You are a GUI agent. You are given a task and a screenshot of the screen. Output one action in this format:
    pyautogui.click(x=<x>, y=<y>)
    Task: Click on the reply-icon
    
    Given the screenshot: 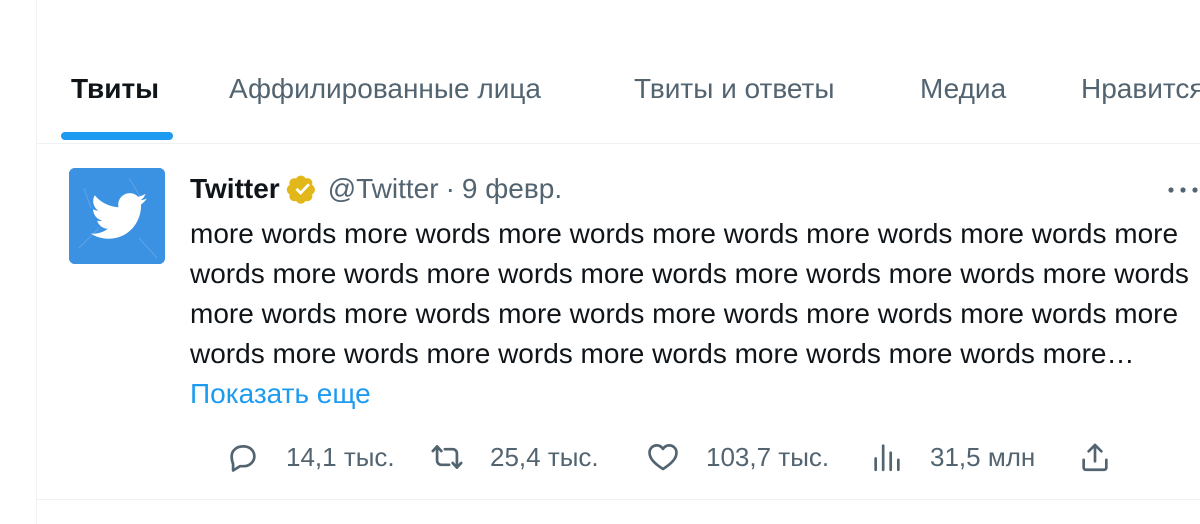 What is the action you would take?
    pyautogui.click(x=243, y=458)
    